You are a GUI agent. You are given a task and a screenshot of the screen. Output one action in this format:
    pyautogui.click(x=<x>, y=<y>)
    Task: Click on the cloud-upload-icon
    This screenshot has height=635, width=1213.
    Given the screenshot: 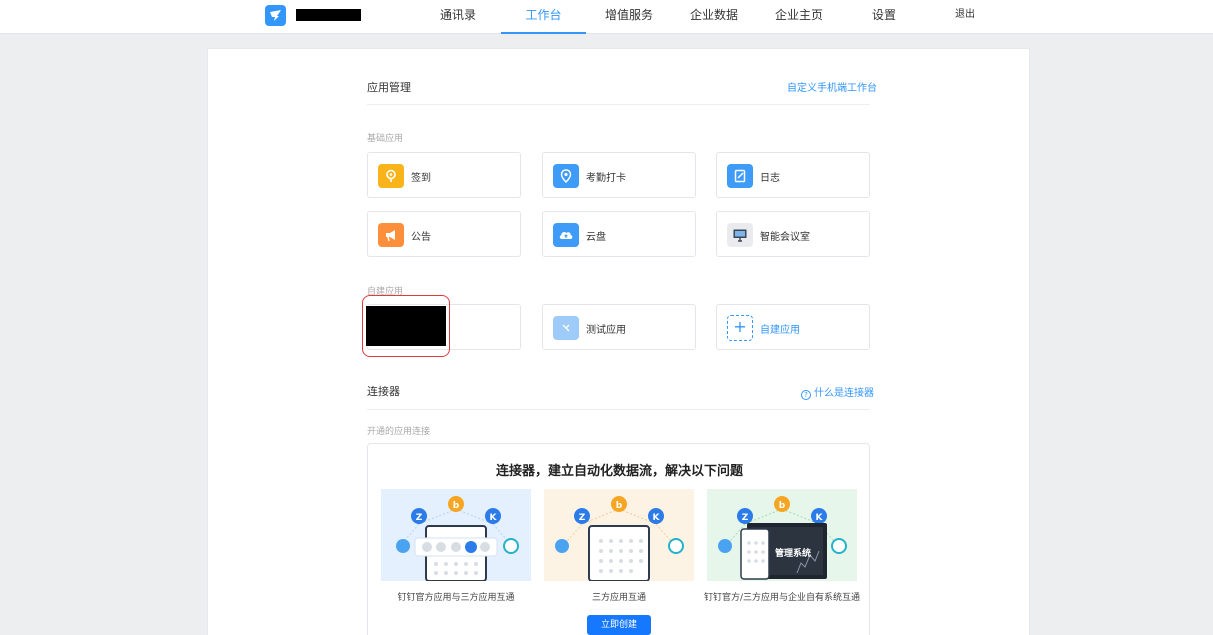 What is the action you would take?
    pyautogui.click(x=566, y=235)
    